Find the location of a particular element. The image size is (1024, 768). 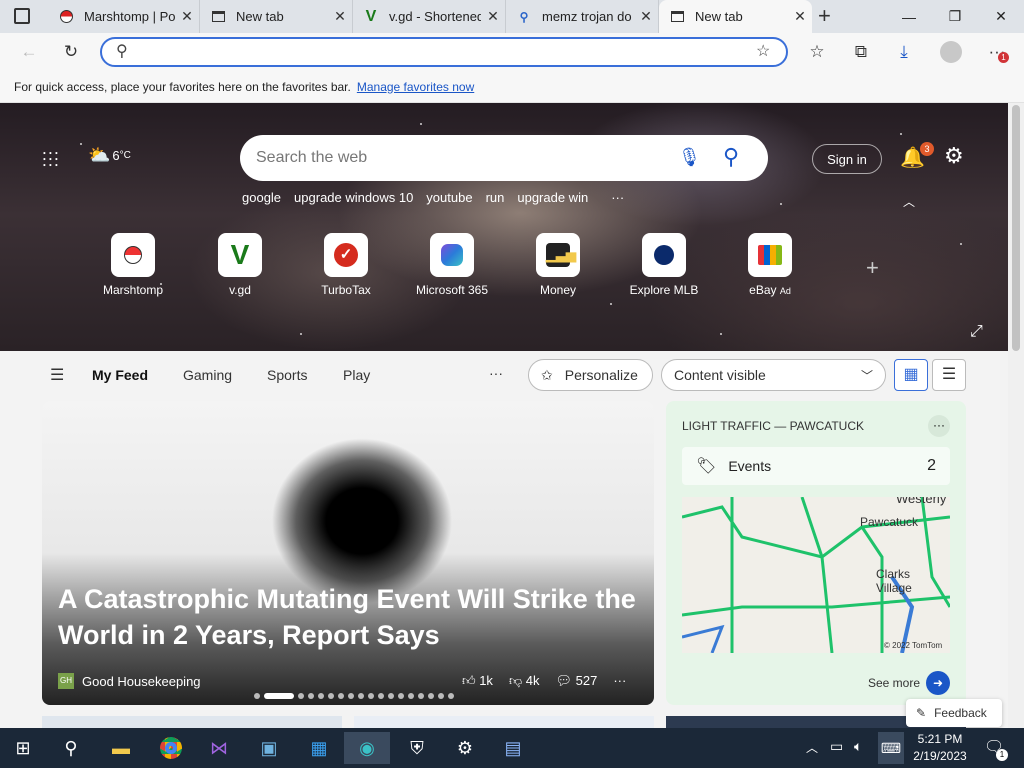

menu-icon: ··· is located at coordinates (997, 52).